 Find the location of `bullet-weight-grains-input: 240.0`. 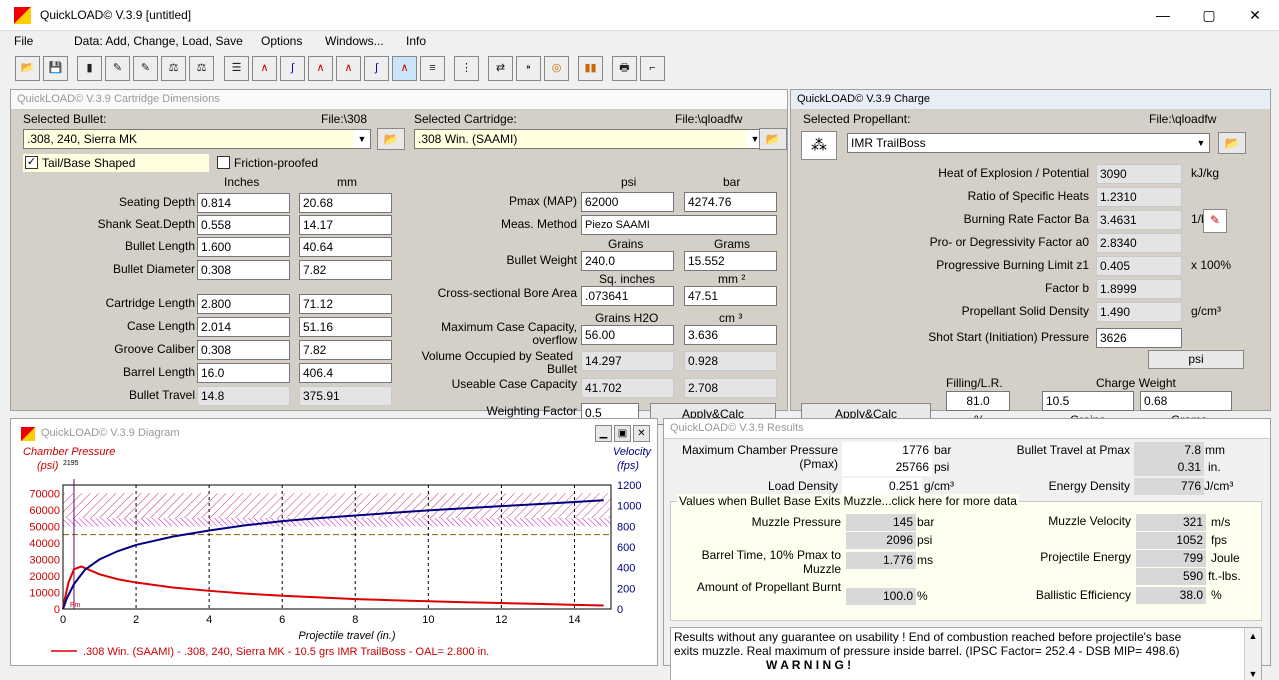

bullet-weight-grains-input: 240.0 is located at coordinates (627, 261).